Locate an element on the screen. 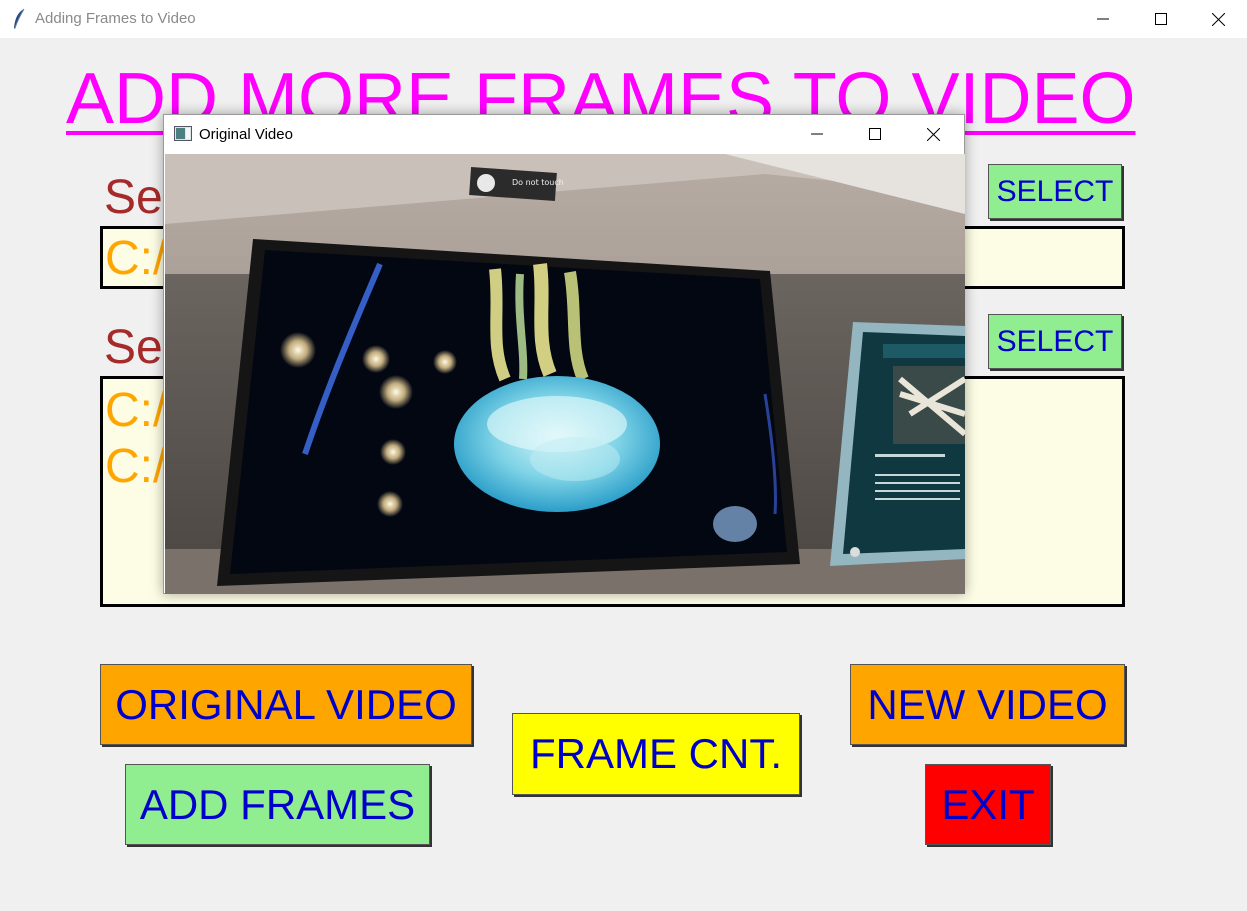 This screenshot has height=911, width=1247. original-video-button: ORIGINAL VIDEO is located at coordinates (286, 704).